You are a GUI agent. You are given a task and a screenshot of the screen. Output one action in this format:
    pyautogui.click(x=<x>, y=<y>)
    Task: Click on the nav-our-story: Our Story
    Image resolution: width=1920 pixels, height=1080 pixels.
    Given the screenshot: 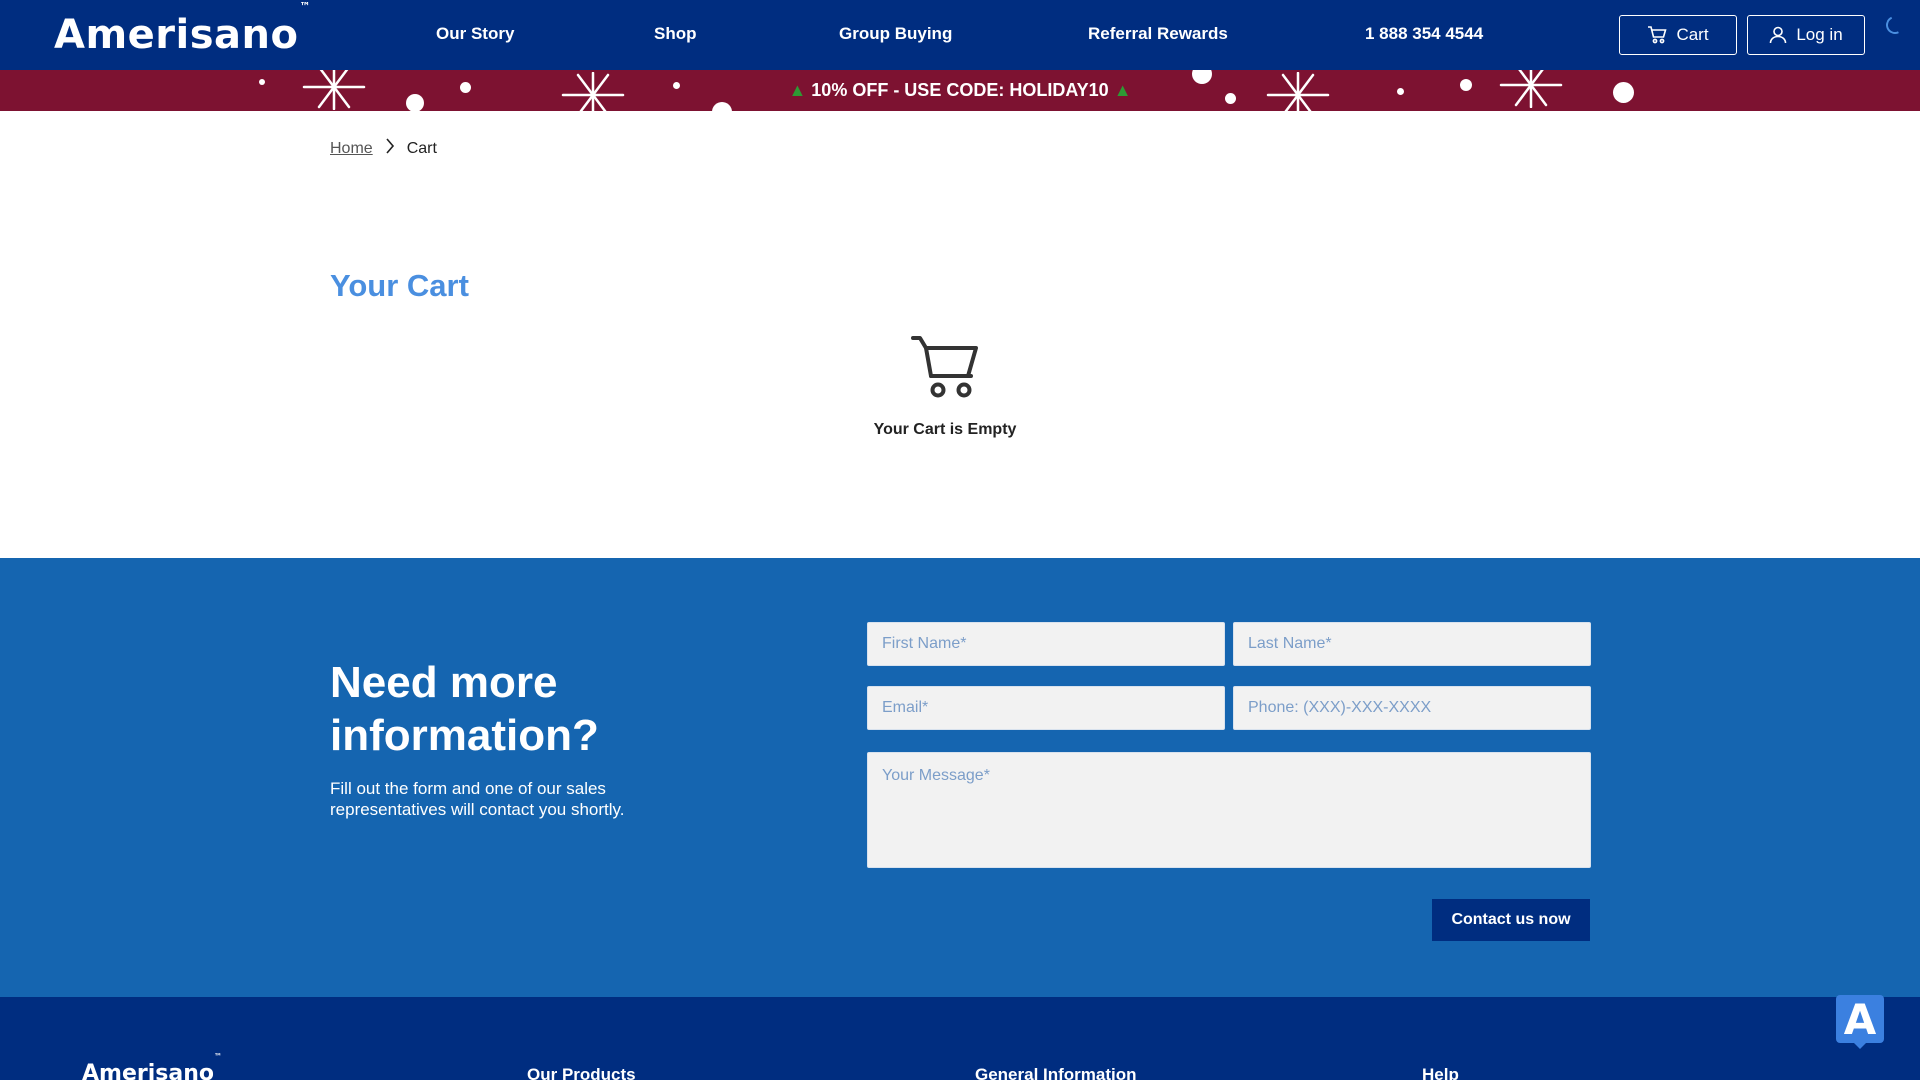 What is the action you would take?
    pyautogui.click(x=475, y=34)
    